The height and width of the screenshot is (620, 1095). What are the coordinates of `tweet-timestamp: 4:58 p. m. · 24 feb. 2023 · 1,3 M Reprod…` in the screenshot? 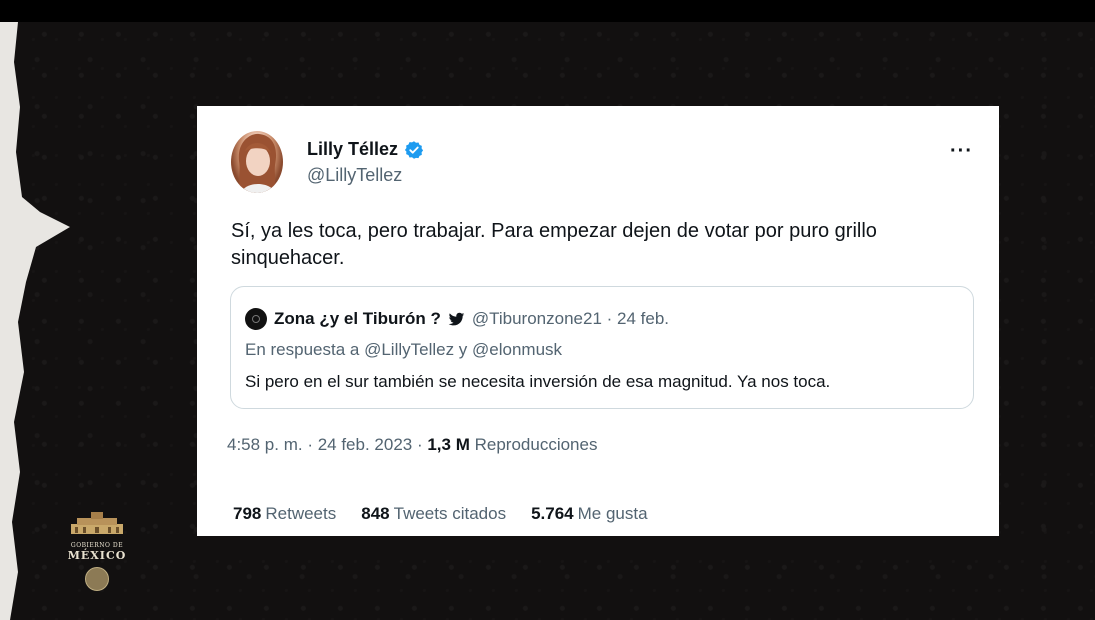 It's located at (412, 445).